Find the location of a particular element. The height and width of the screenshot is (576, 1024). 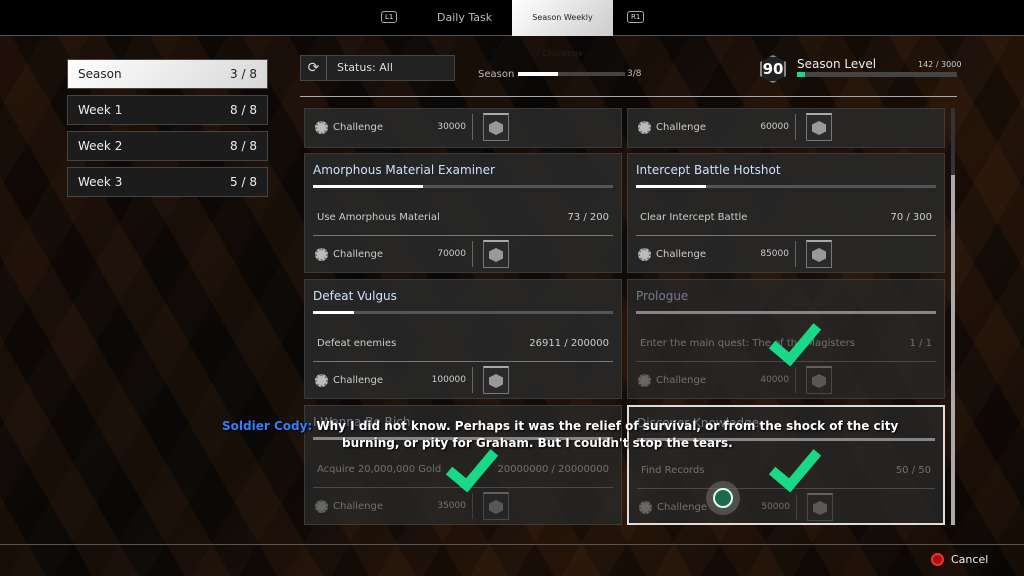

scrollbar is located at coordinates (953, 316).